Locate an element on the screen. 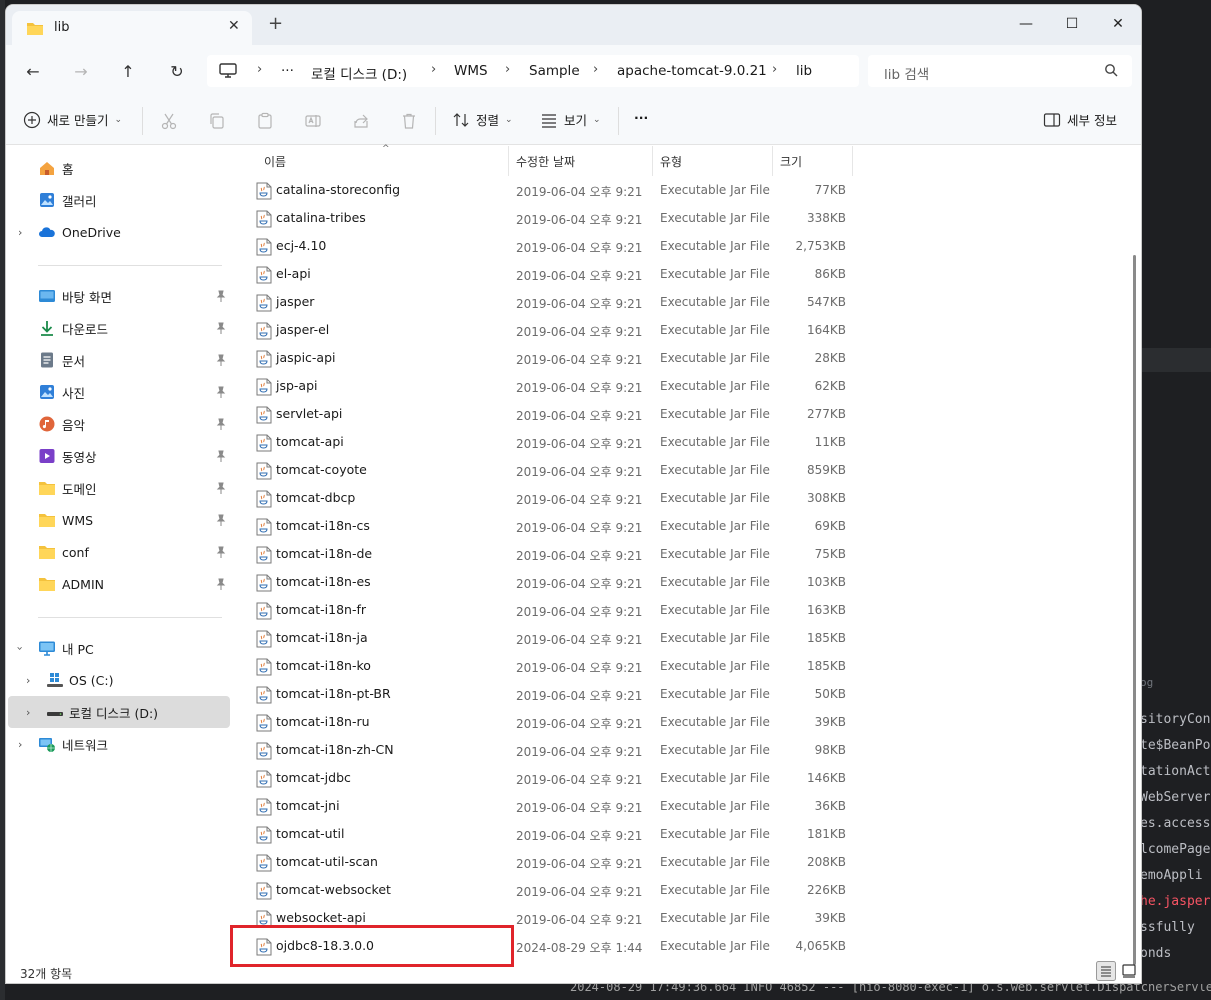 The height and width of the screenshot is (1000, 1211). sidebar-item-videos: 동영상 is located at coordinates (118, 456).